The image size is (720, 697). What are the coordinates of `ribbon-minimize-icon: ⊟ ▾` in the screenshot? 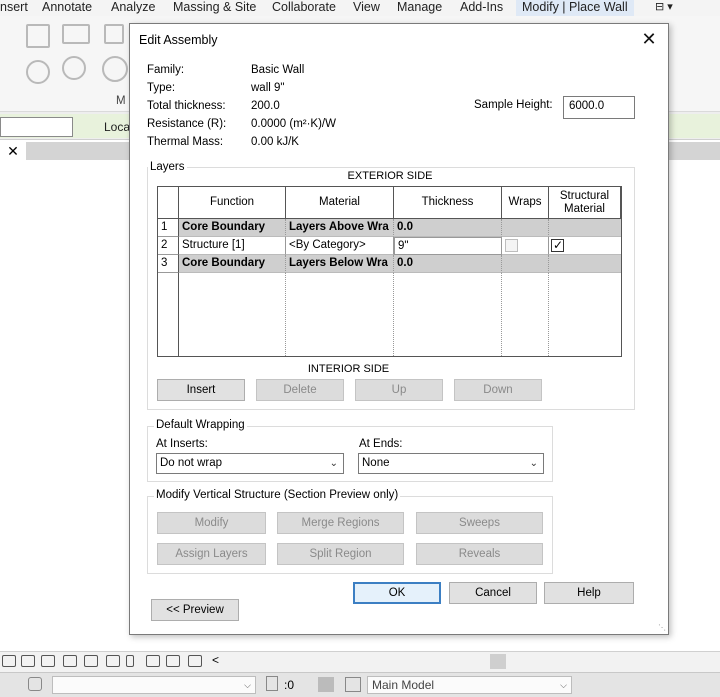 It's located at (664, 8).